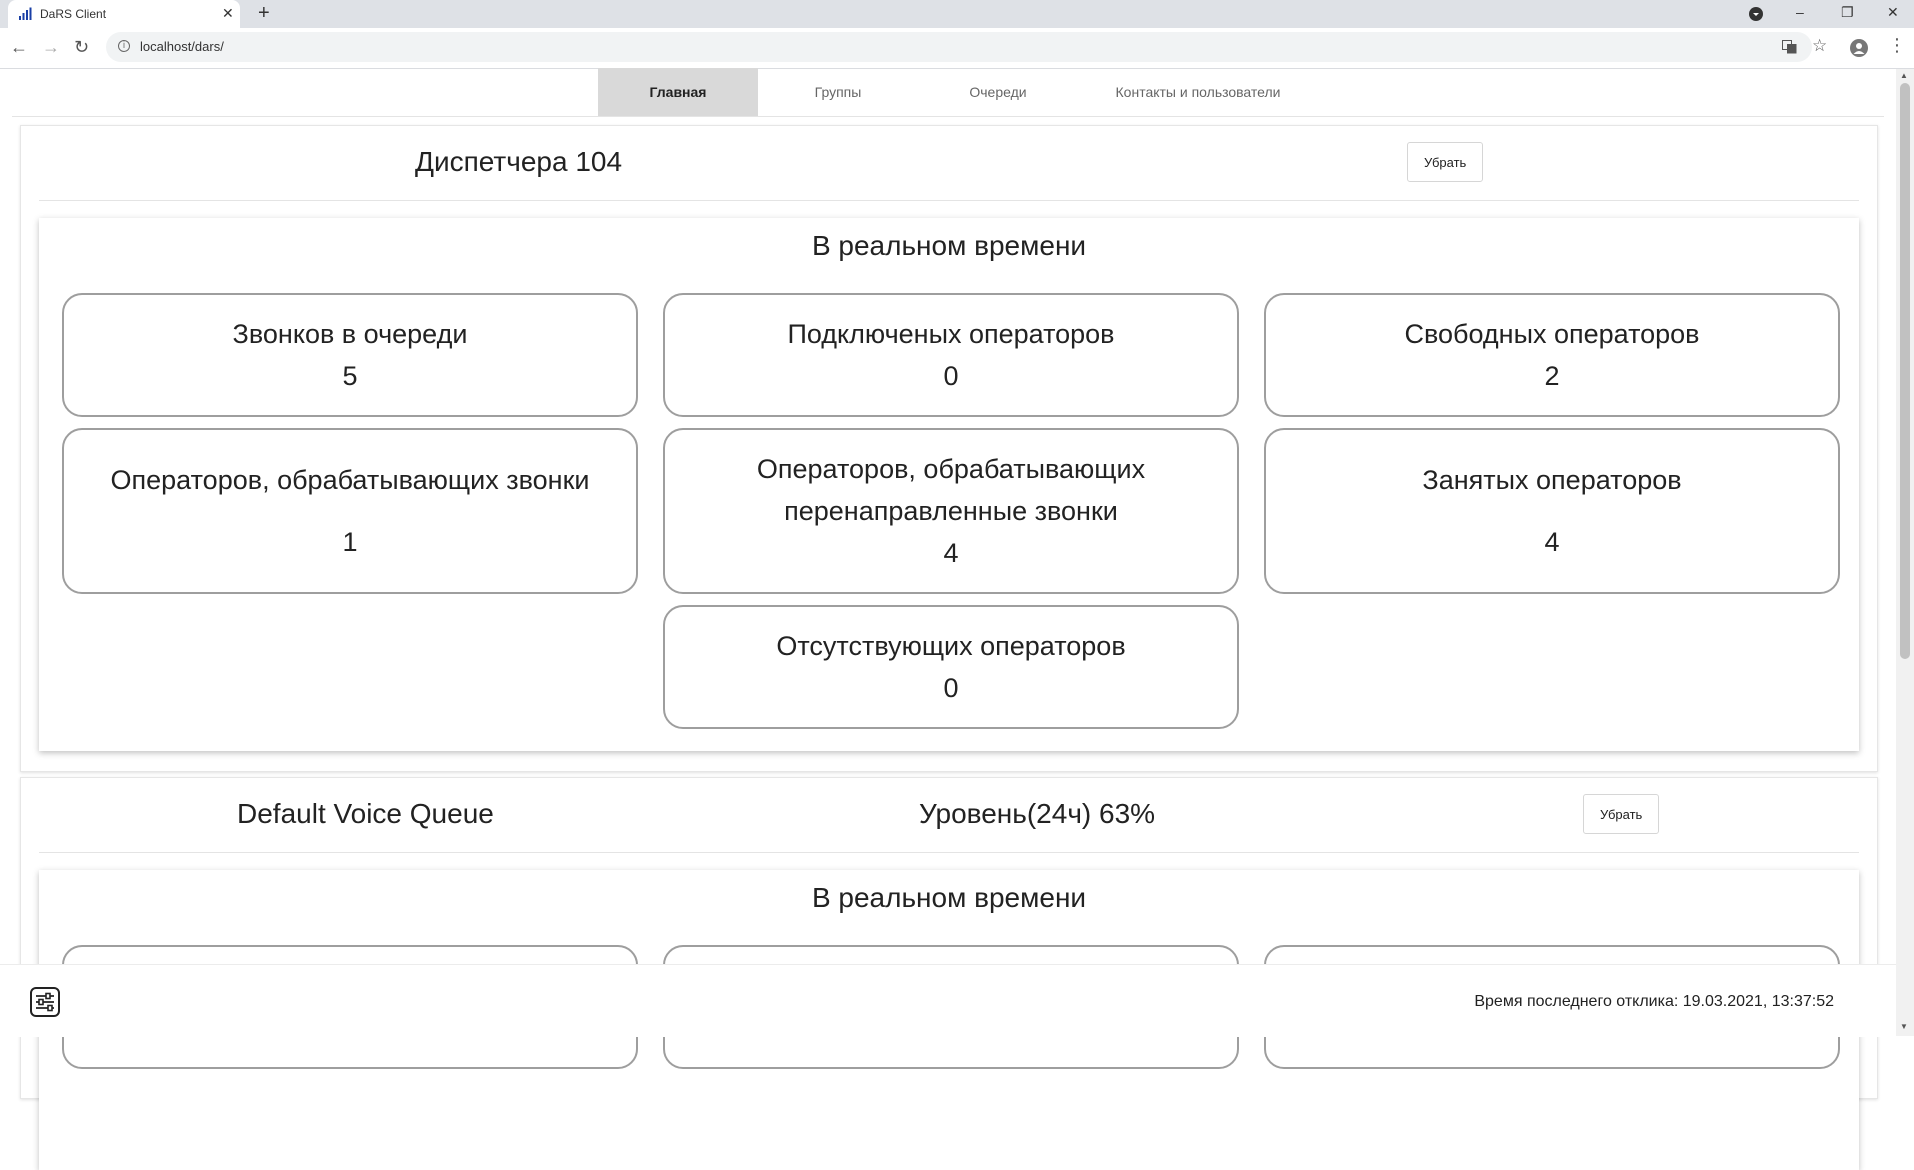 The image size is (1914, 1170). I want to click on page-scrollbar: ▲ ▼, so click(1905, 552).